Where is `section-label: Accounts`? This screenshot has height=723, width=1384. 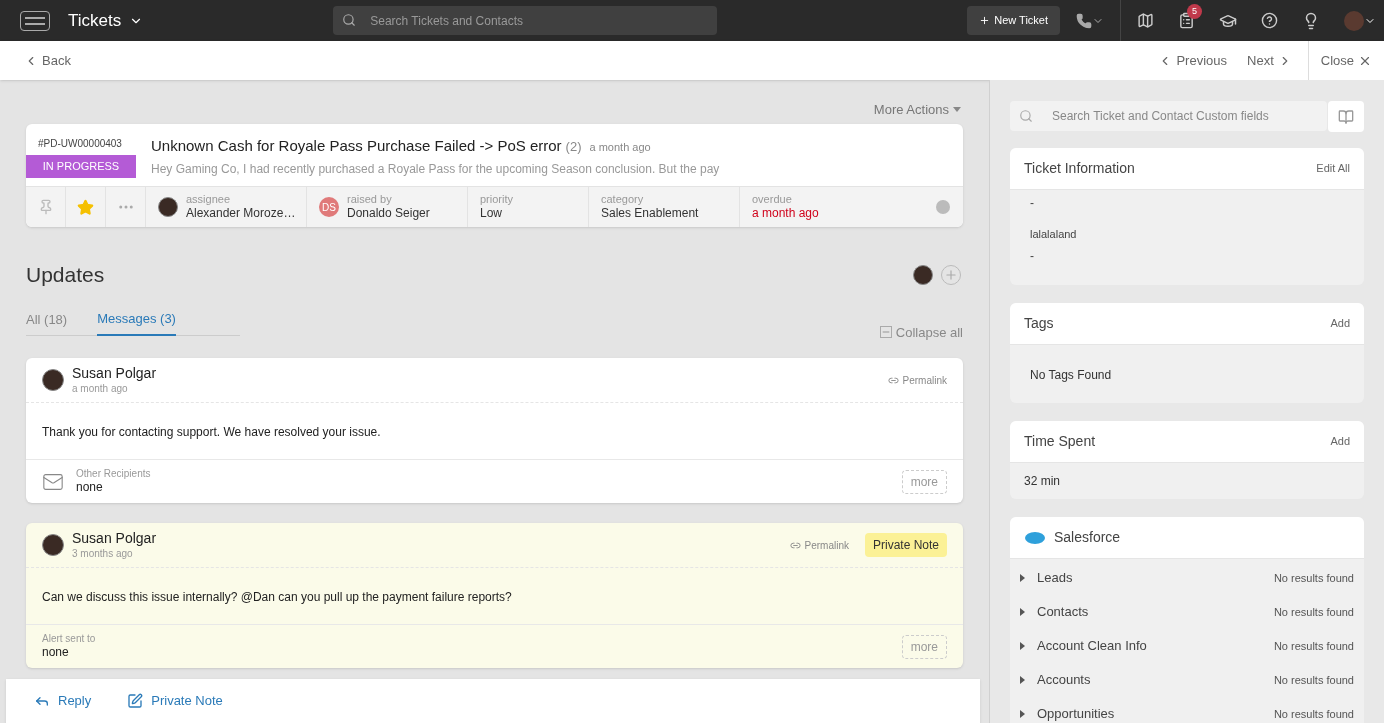
section-label: Accounts is located at coordinates (1064, 680).